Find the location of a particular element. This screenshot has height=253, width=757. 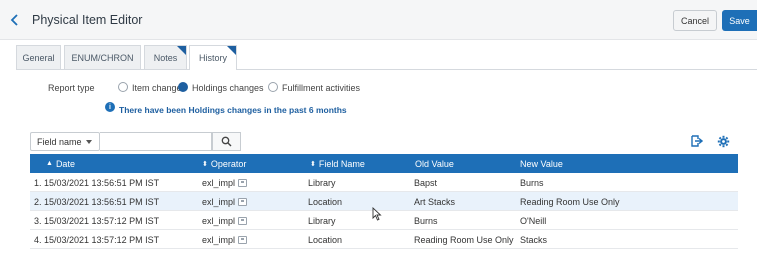

cell-date: 1. 15/03/2021 13:56:51 PM IST is located at coordinates (97, 182).